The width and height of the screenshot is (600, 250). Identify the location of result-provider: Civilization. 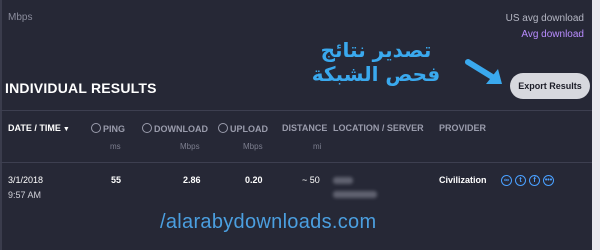
(463, 180).